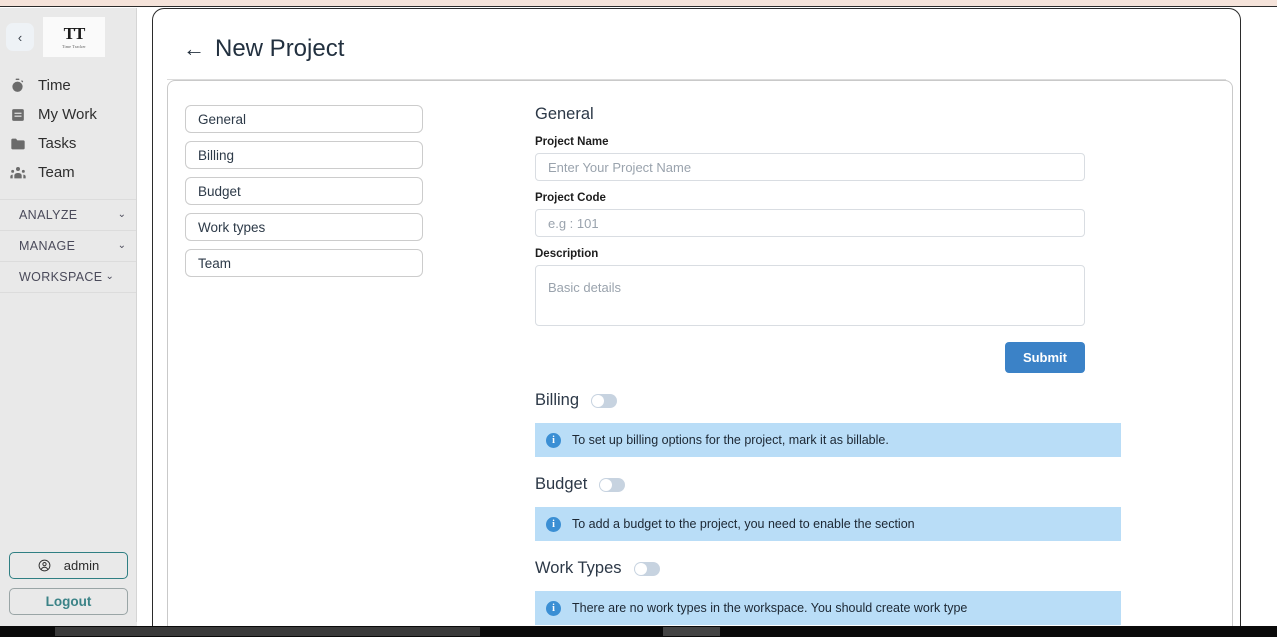 The image size is (1277, 637). Describe the element at coordinates (44, 565) in the screenshot. I see `user-avatar-icon` at that location.